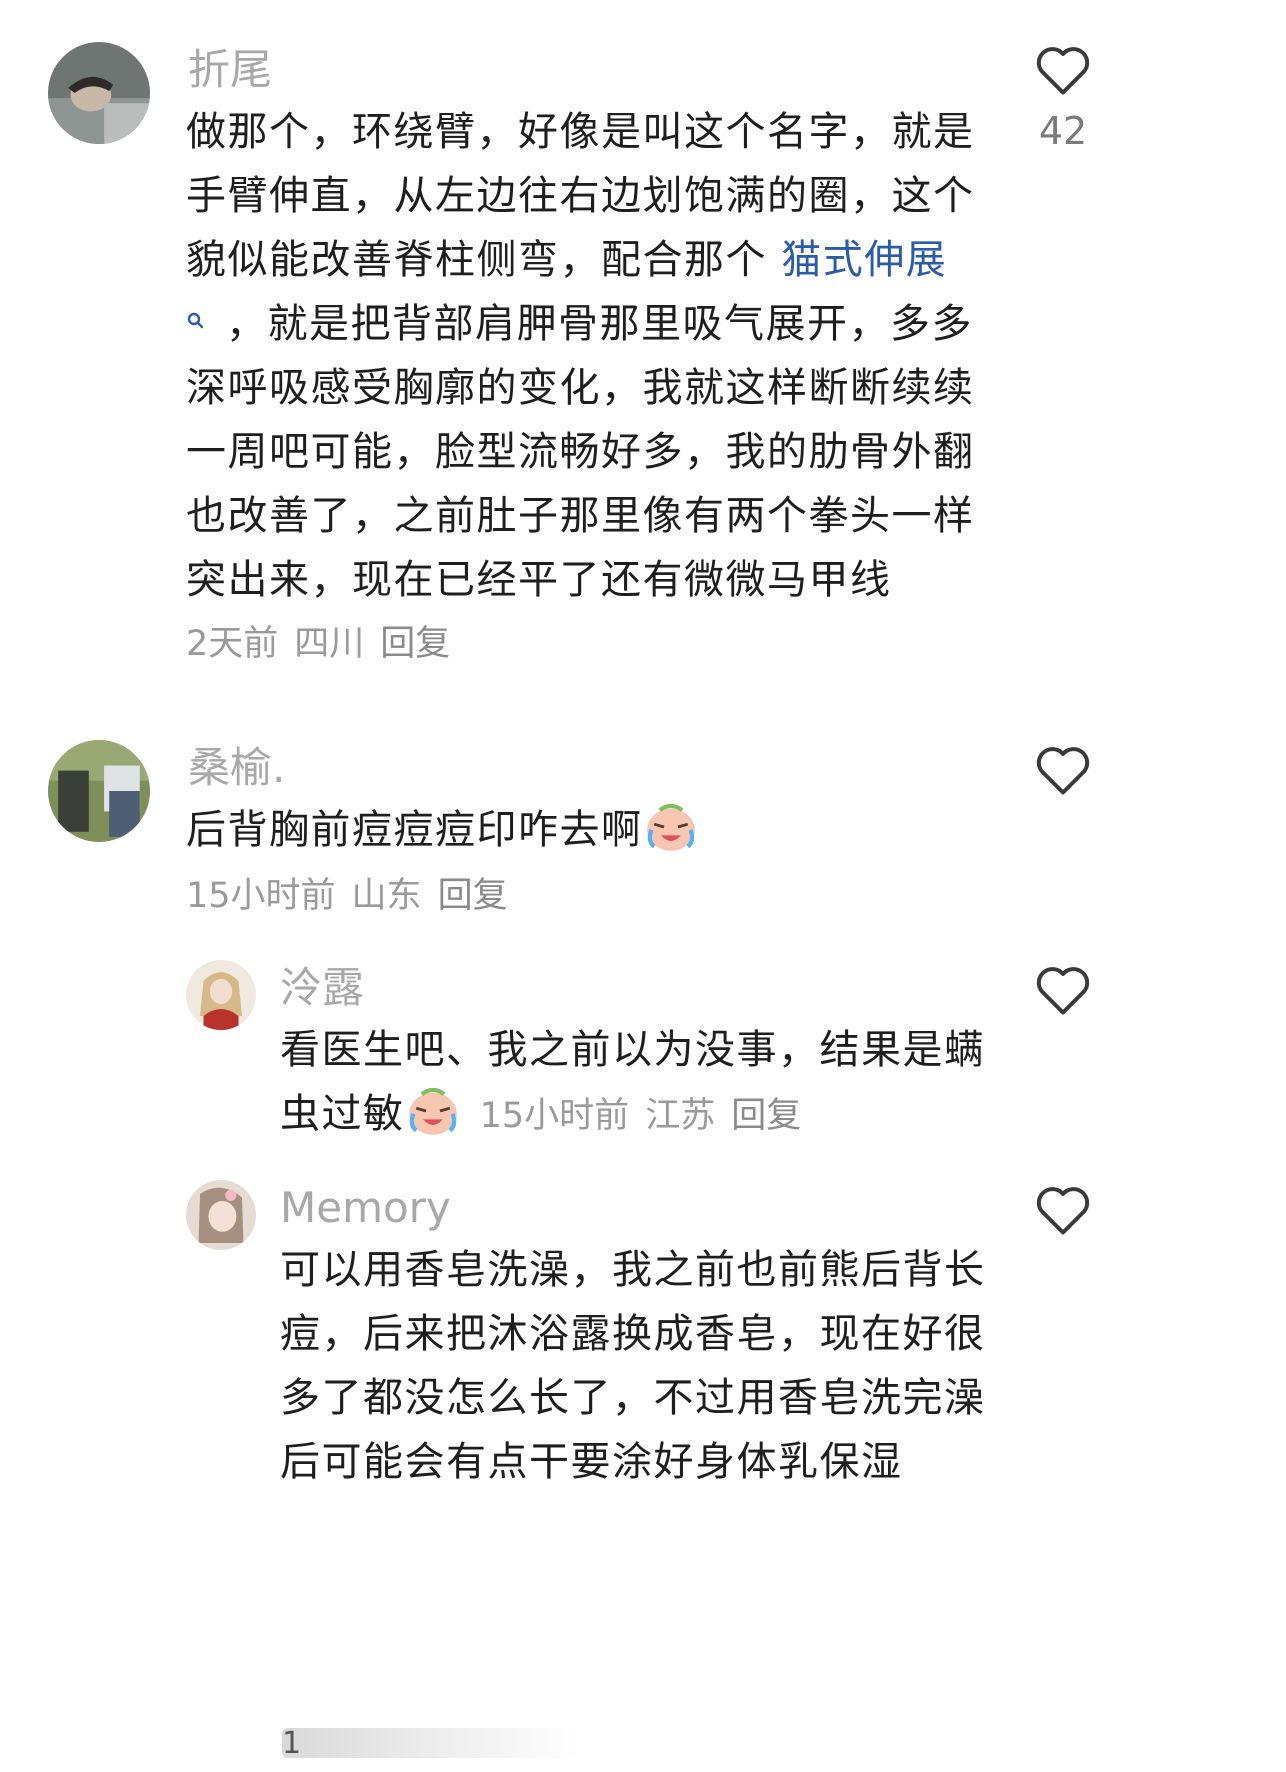  I want to click on comment-text-line: 深呼吸感受胸廓的变化，我就这样断断续续, so click(580, 388).